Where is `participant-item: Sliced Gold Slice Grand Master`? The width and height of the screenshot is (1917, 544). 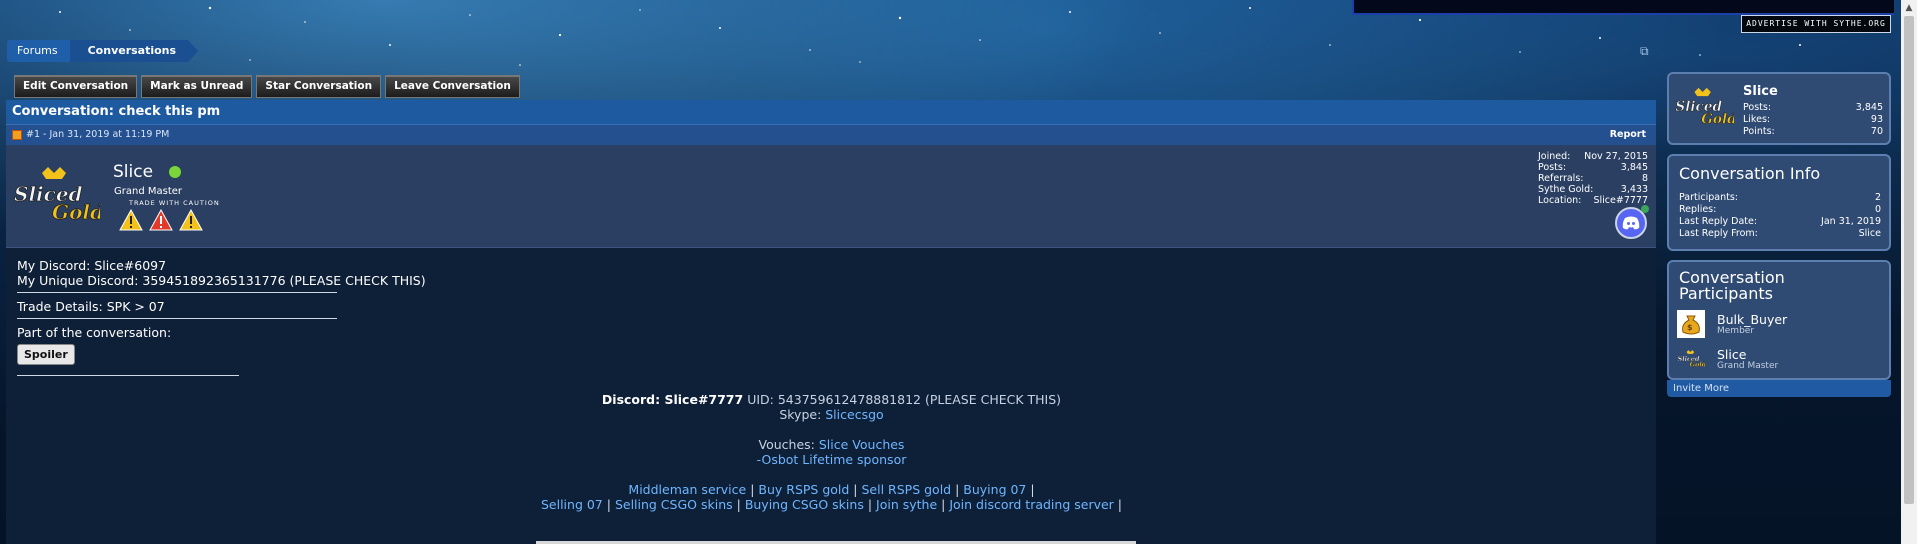
participant-item: Sliced Gold Slice Grand Master is located at coordinates (1728, 359).